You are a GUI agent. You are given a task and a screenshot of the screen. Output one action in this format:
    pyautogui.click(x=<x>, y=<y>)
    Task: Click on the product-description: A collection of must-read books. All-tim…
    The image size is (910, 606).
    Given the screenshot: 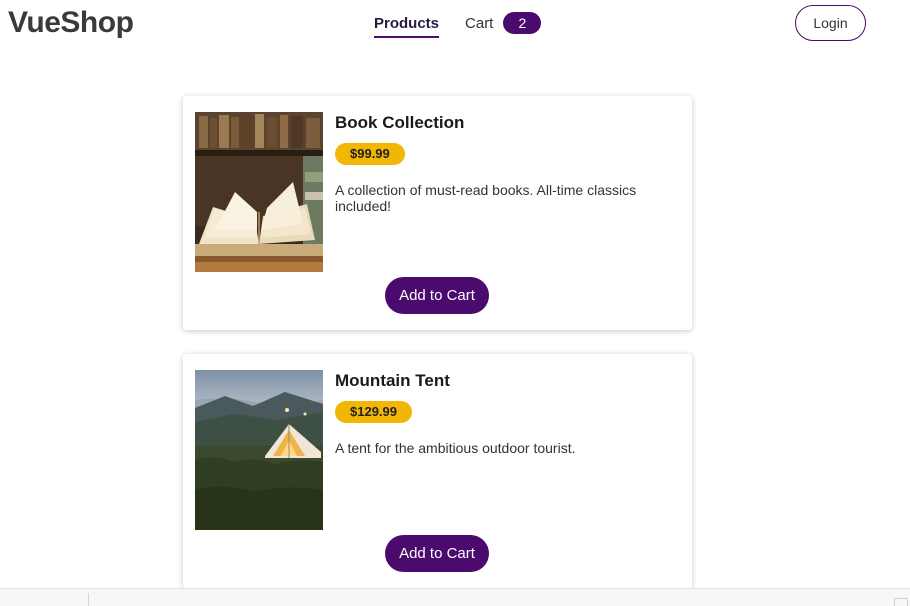 What is the action you would take?
    pyautogui.click(x=486, y=198)
    